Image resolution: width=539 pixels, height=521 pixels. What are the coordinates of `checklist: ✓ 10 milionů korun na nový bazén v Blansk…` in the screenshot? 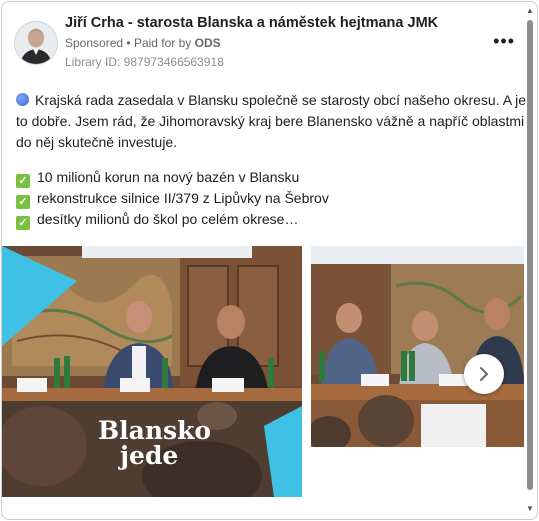 It's located at (271, 198).